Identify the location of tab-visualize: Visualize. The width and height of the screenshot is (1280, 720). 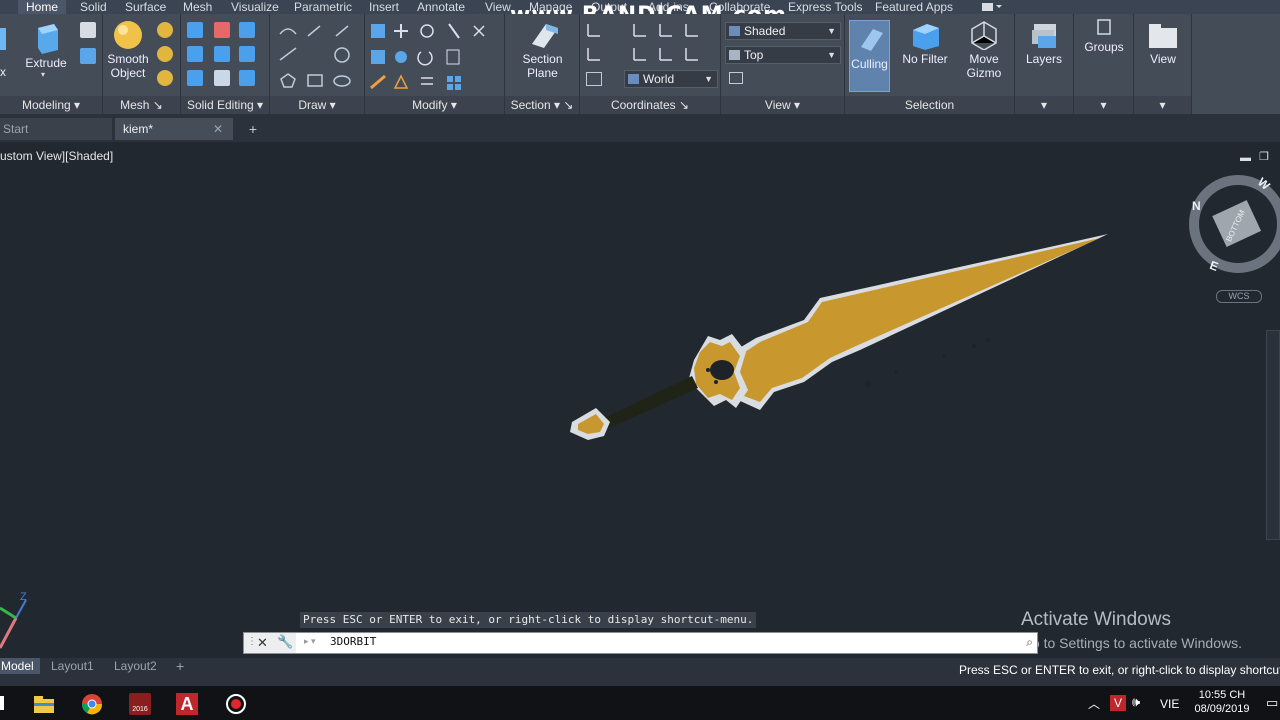
(255, 7).